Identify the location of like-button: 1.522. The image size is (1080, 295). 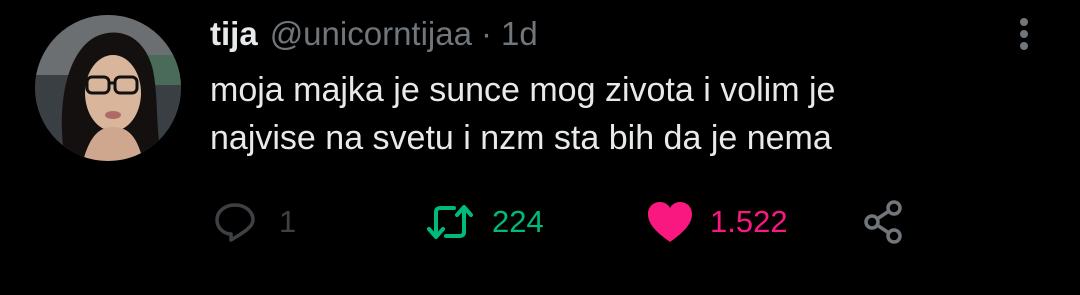
(717, 222).